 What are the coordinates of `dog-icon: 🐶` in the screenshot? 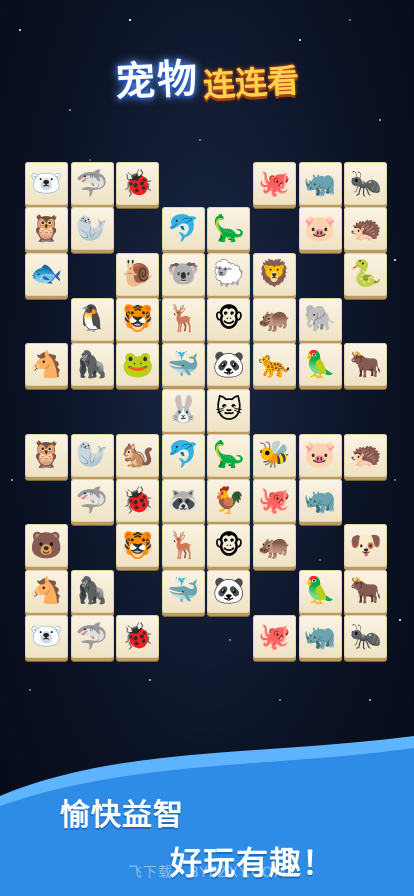 It's located at (365, 545).